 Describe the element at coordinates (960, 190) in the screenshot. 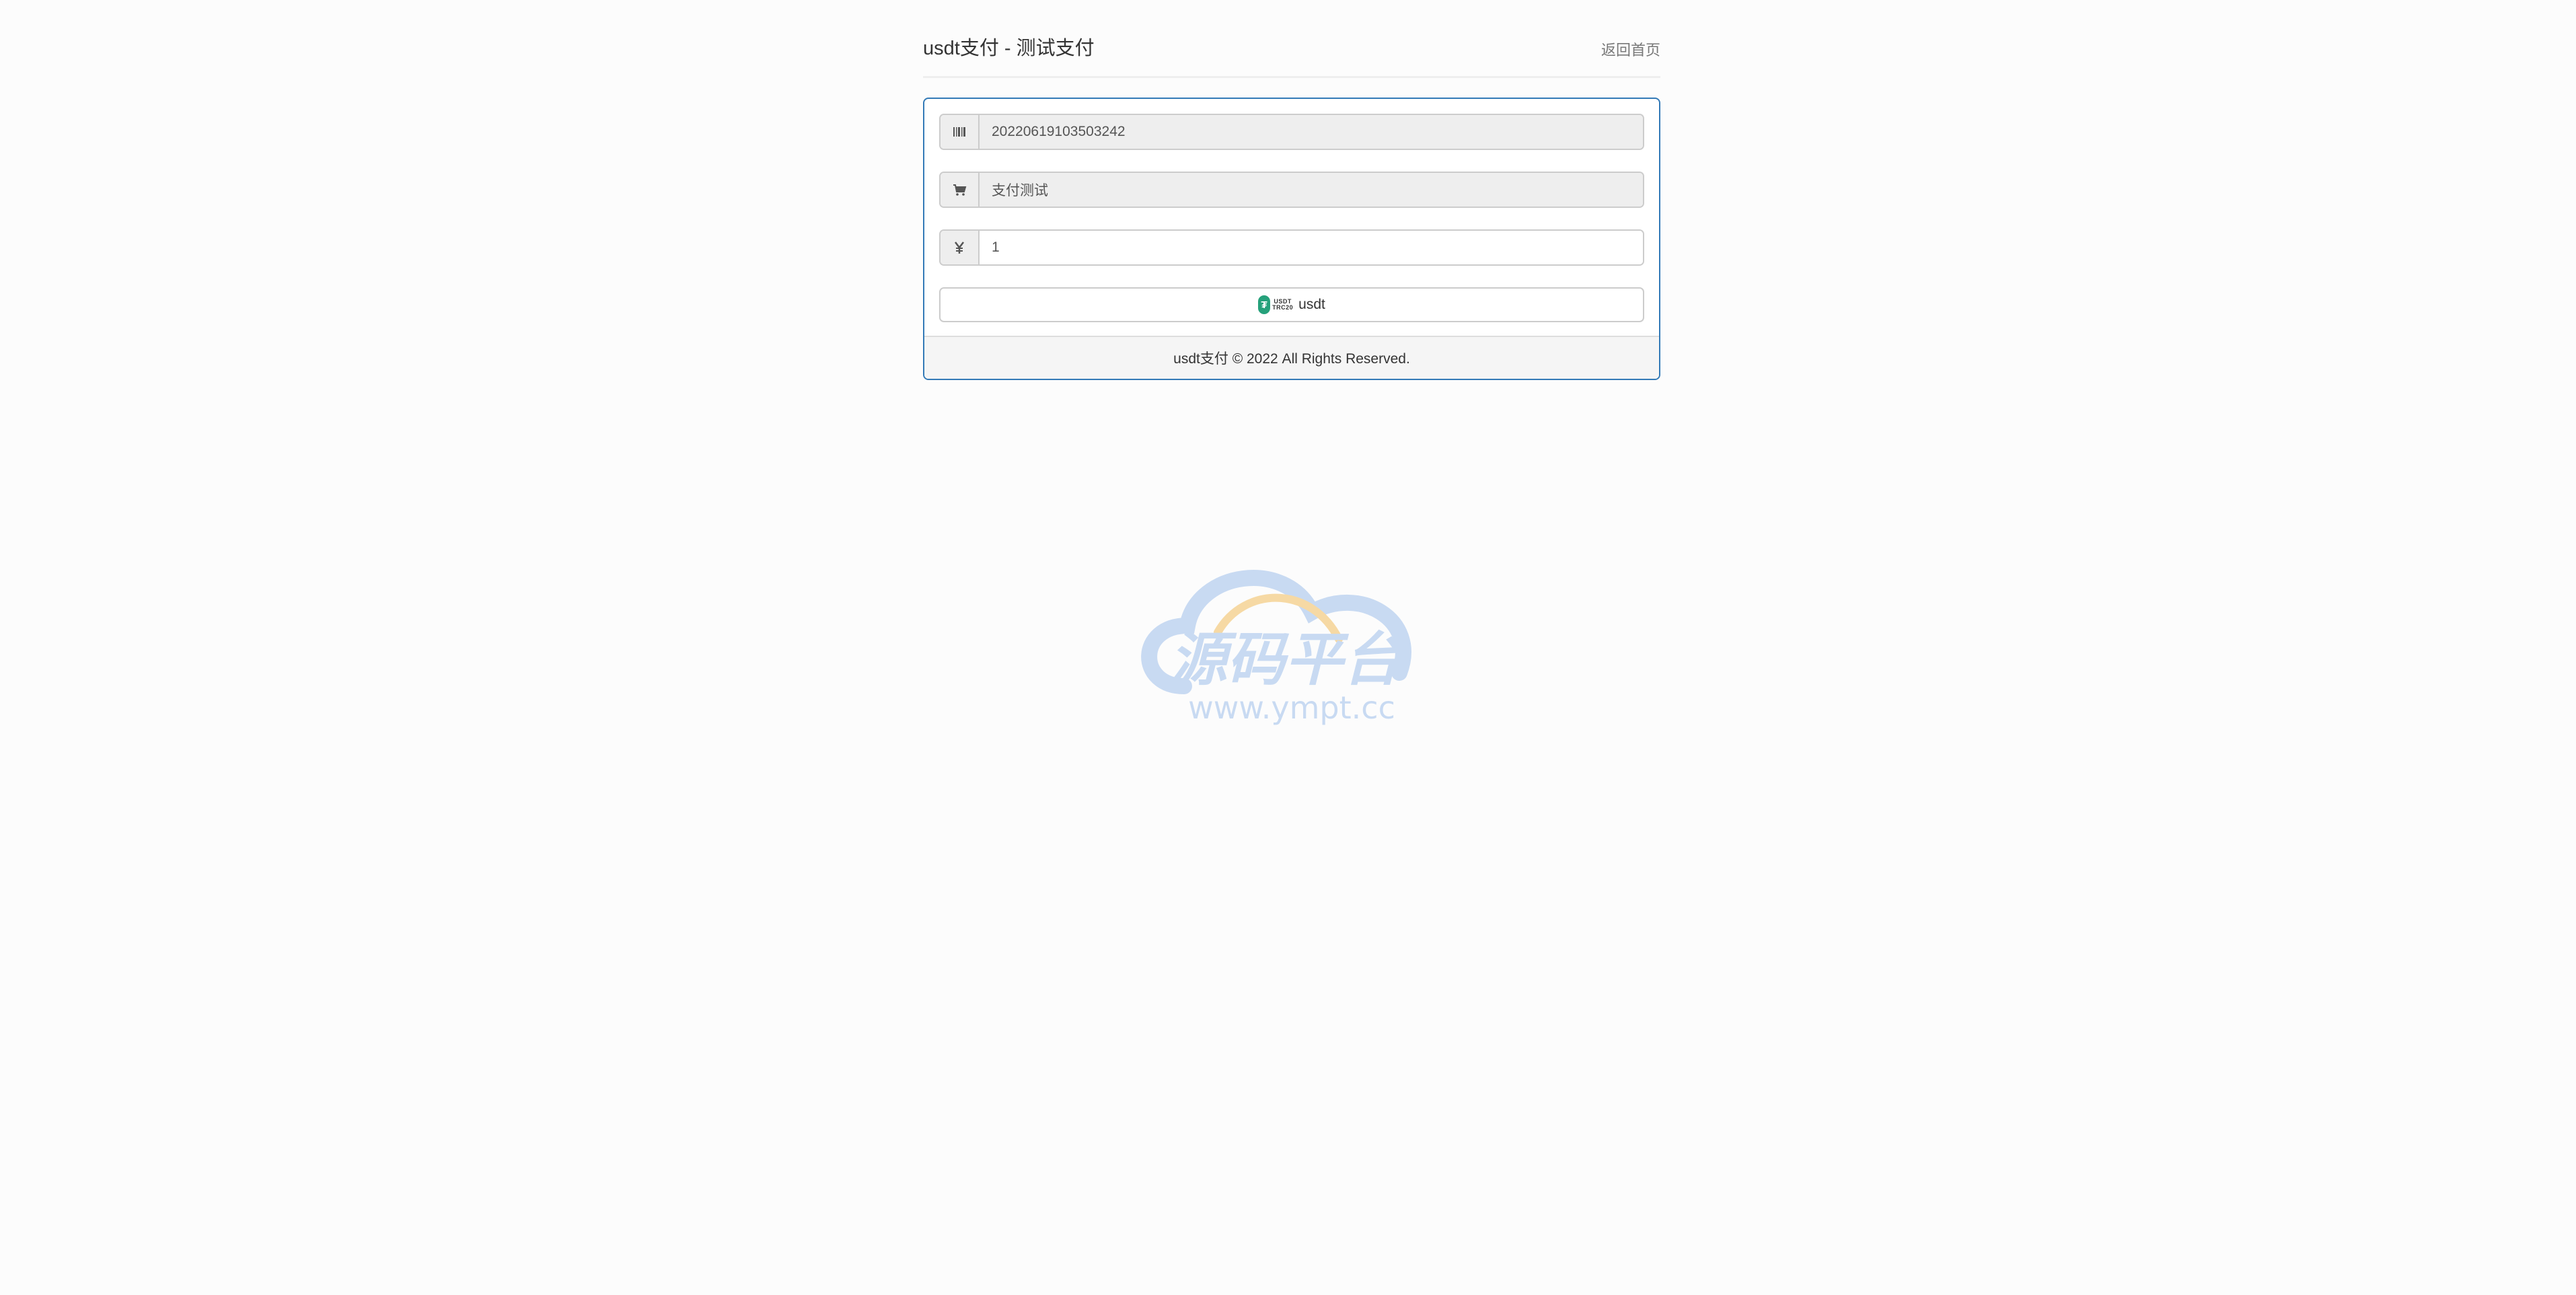

I see `shopping-cart-icon` at that location.